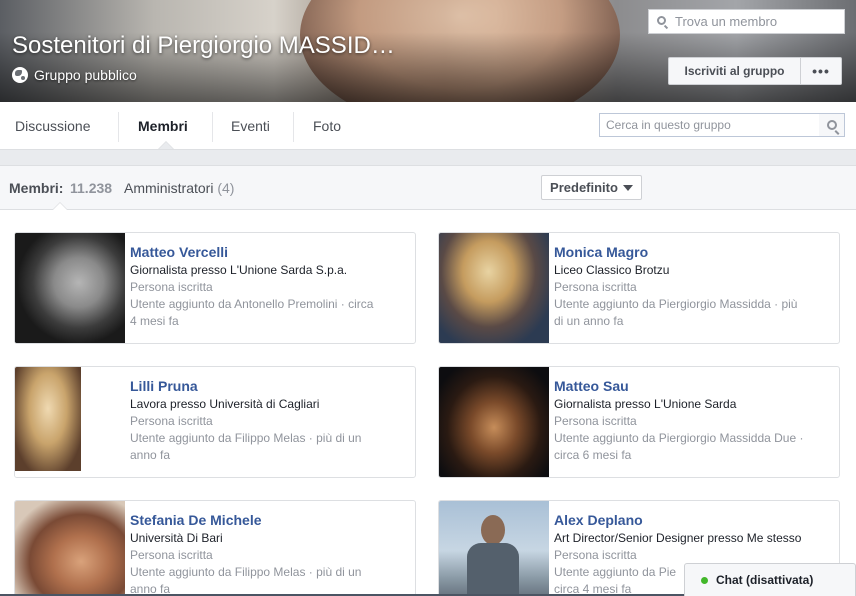  I want to click on admins-link: Amministratori (4), so click(179, 188).